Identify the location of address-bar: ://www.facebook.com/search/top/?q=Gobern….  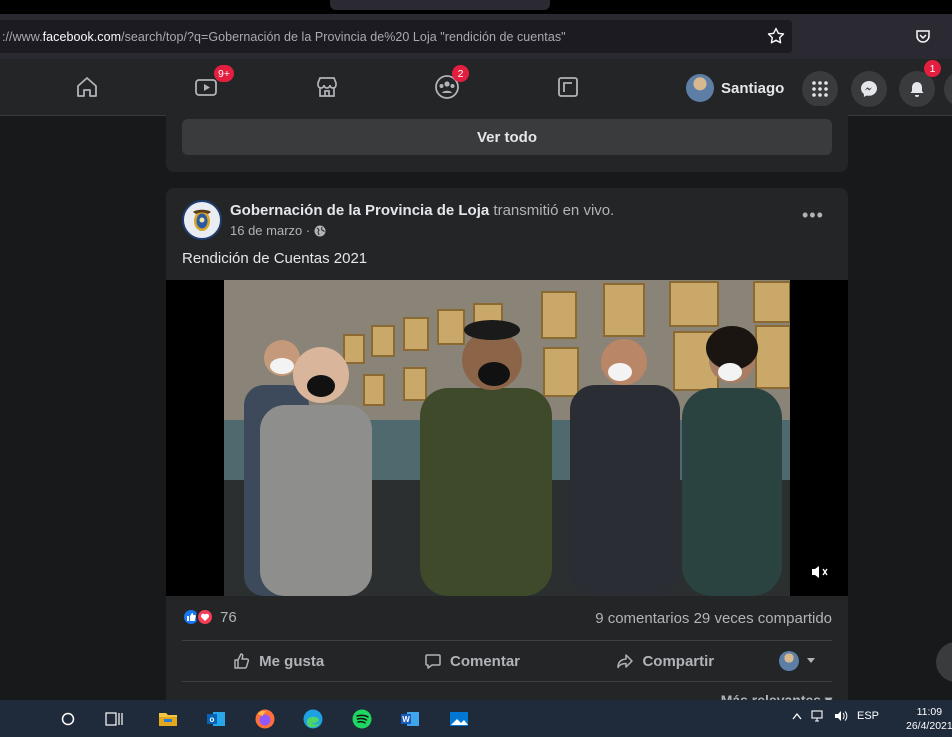
(396, 36).